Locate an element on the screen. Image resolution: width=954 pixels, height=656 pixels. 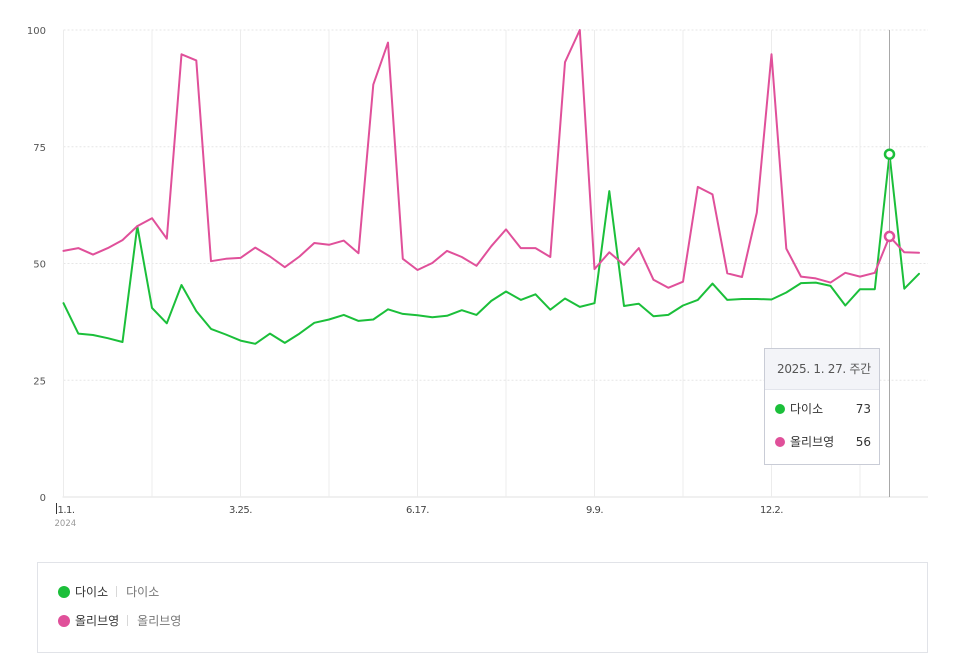
tooltip-row-daiso: 다이소 73 is located at coordinates (823, 409).